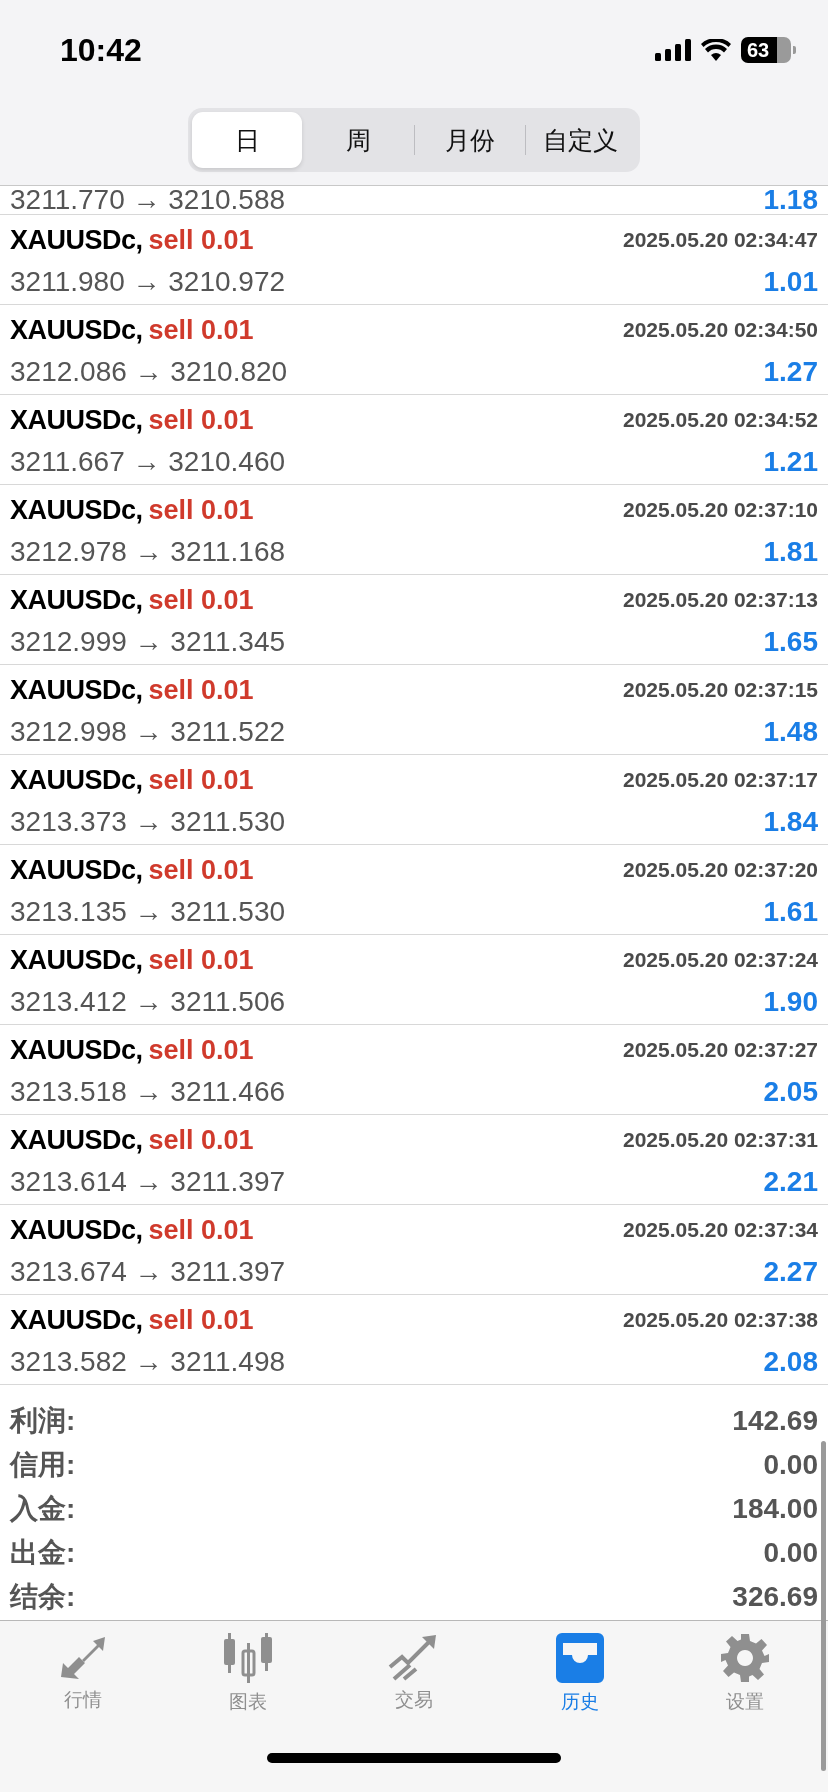  Describe the element at coordinates (720, 600) in the screenshot. I see `deal-time: 2025.05.20 02:37:13` at that location.